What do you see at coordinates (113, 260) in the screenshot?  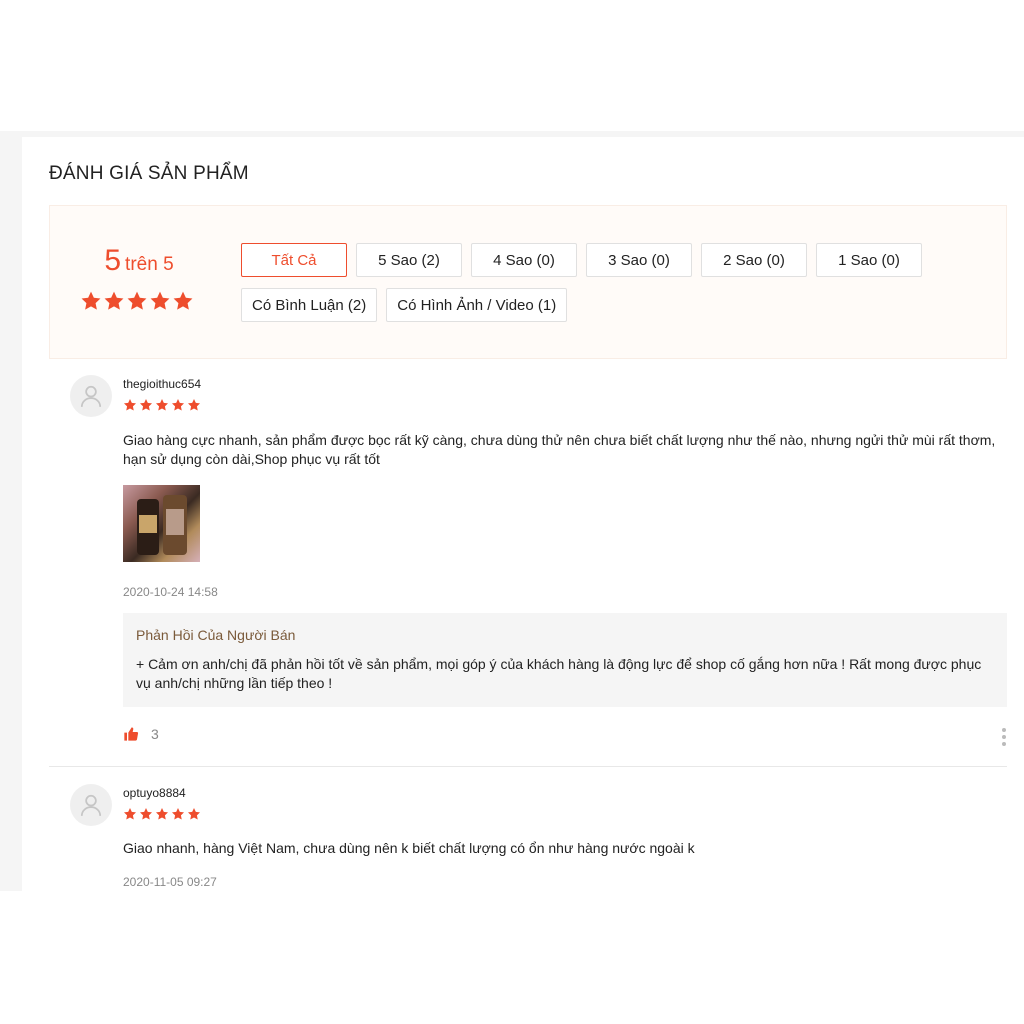 I see `score-value: 5` at bounding box center [113, 260].